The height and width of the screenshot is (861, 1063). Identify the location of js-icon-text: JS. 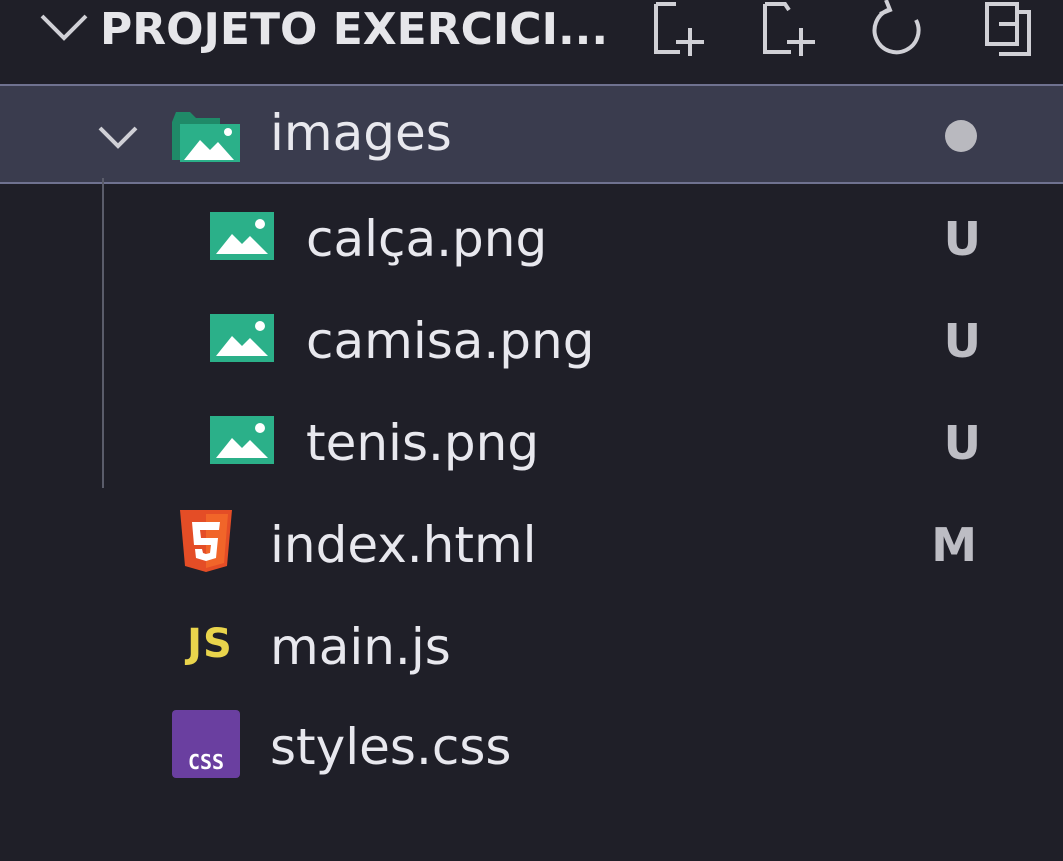
(210, 644).